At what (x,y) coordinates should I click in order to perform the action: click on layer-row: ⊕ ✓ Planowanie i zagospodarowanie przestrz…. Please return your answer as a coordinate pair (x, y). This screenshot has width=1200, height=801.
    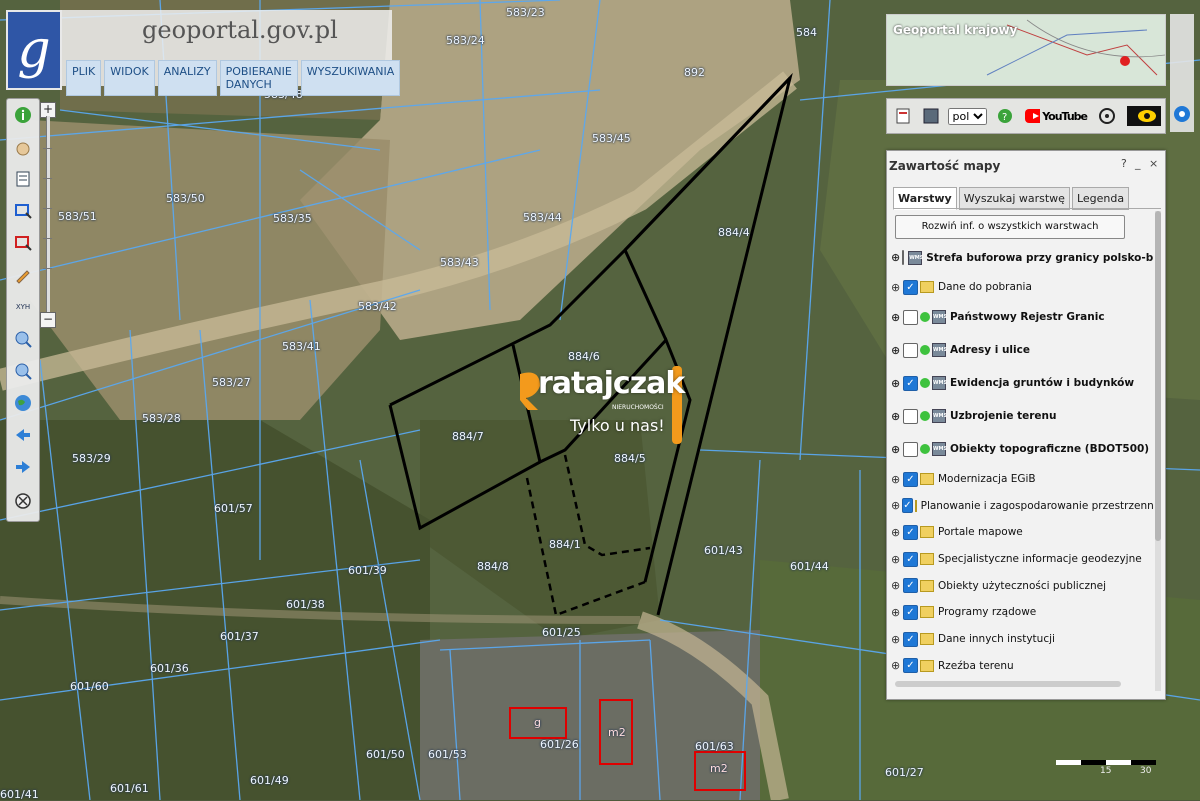
    Looking at the image, I should click on (1022, 505).